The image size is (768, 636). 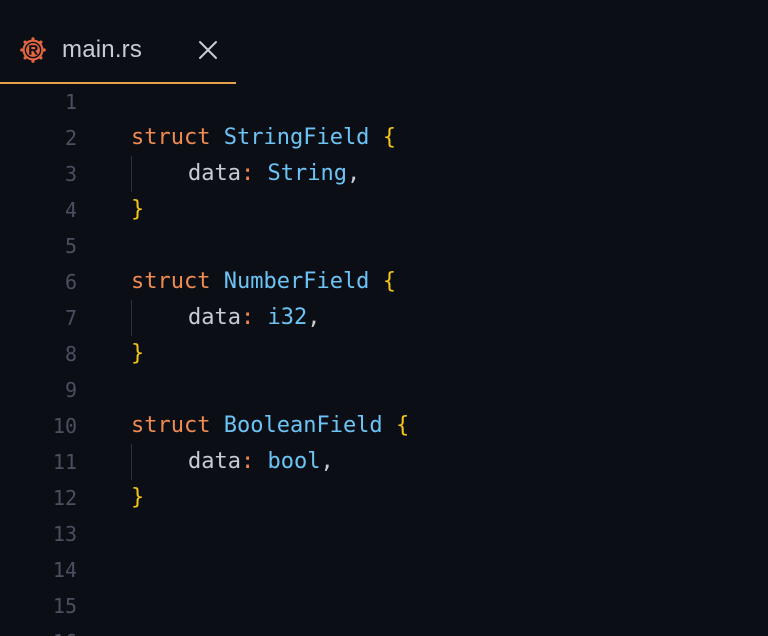 What do you see at coordinates (70, 390) in the screenshot?
I see `line-number: 9` at bounding box center [70, 390].